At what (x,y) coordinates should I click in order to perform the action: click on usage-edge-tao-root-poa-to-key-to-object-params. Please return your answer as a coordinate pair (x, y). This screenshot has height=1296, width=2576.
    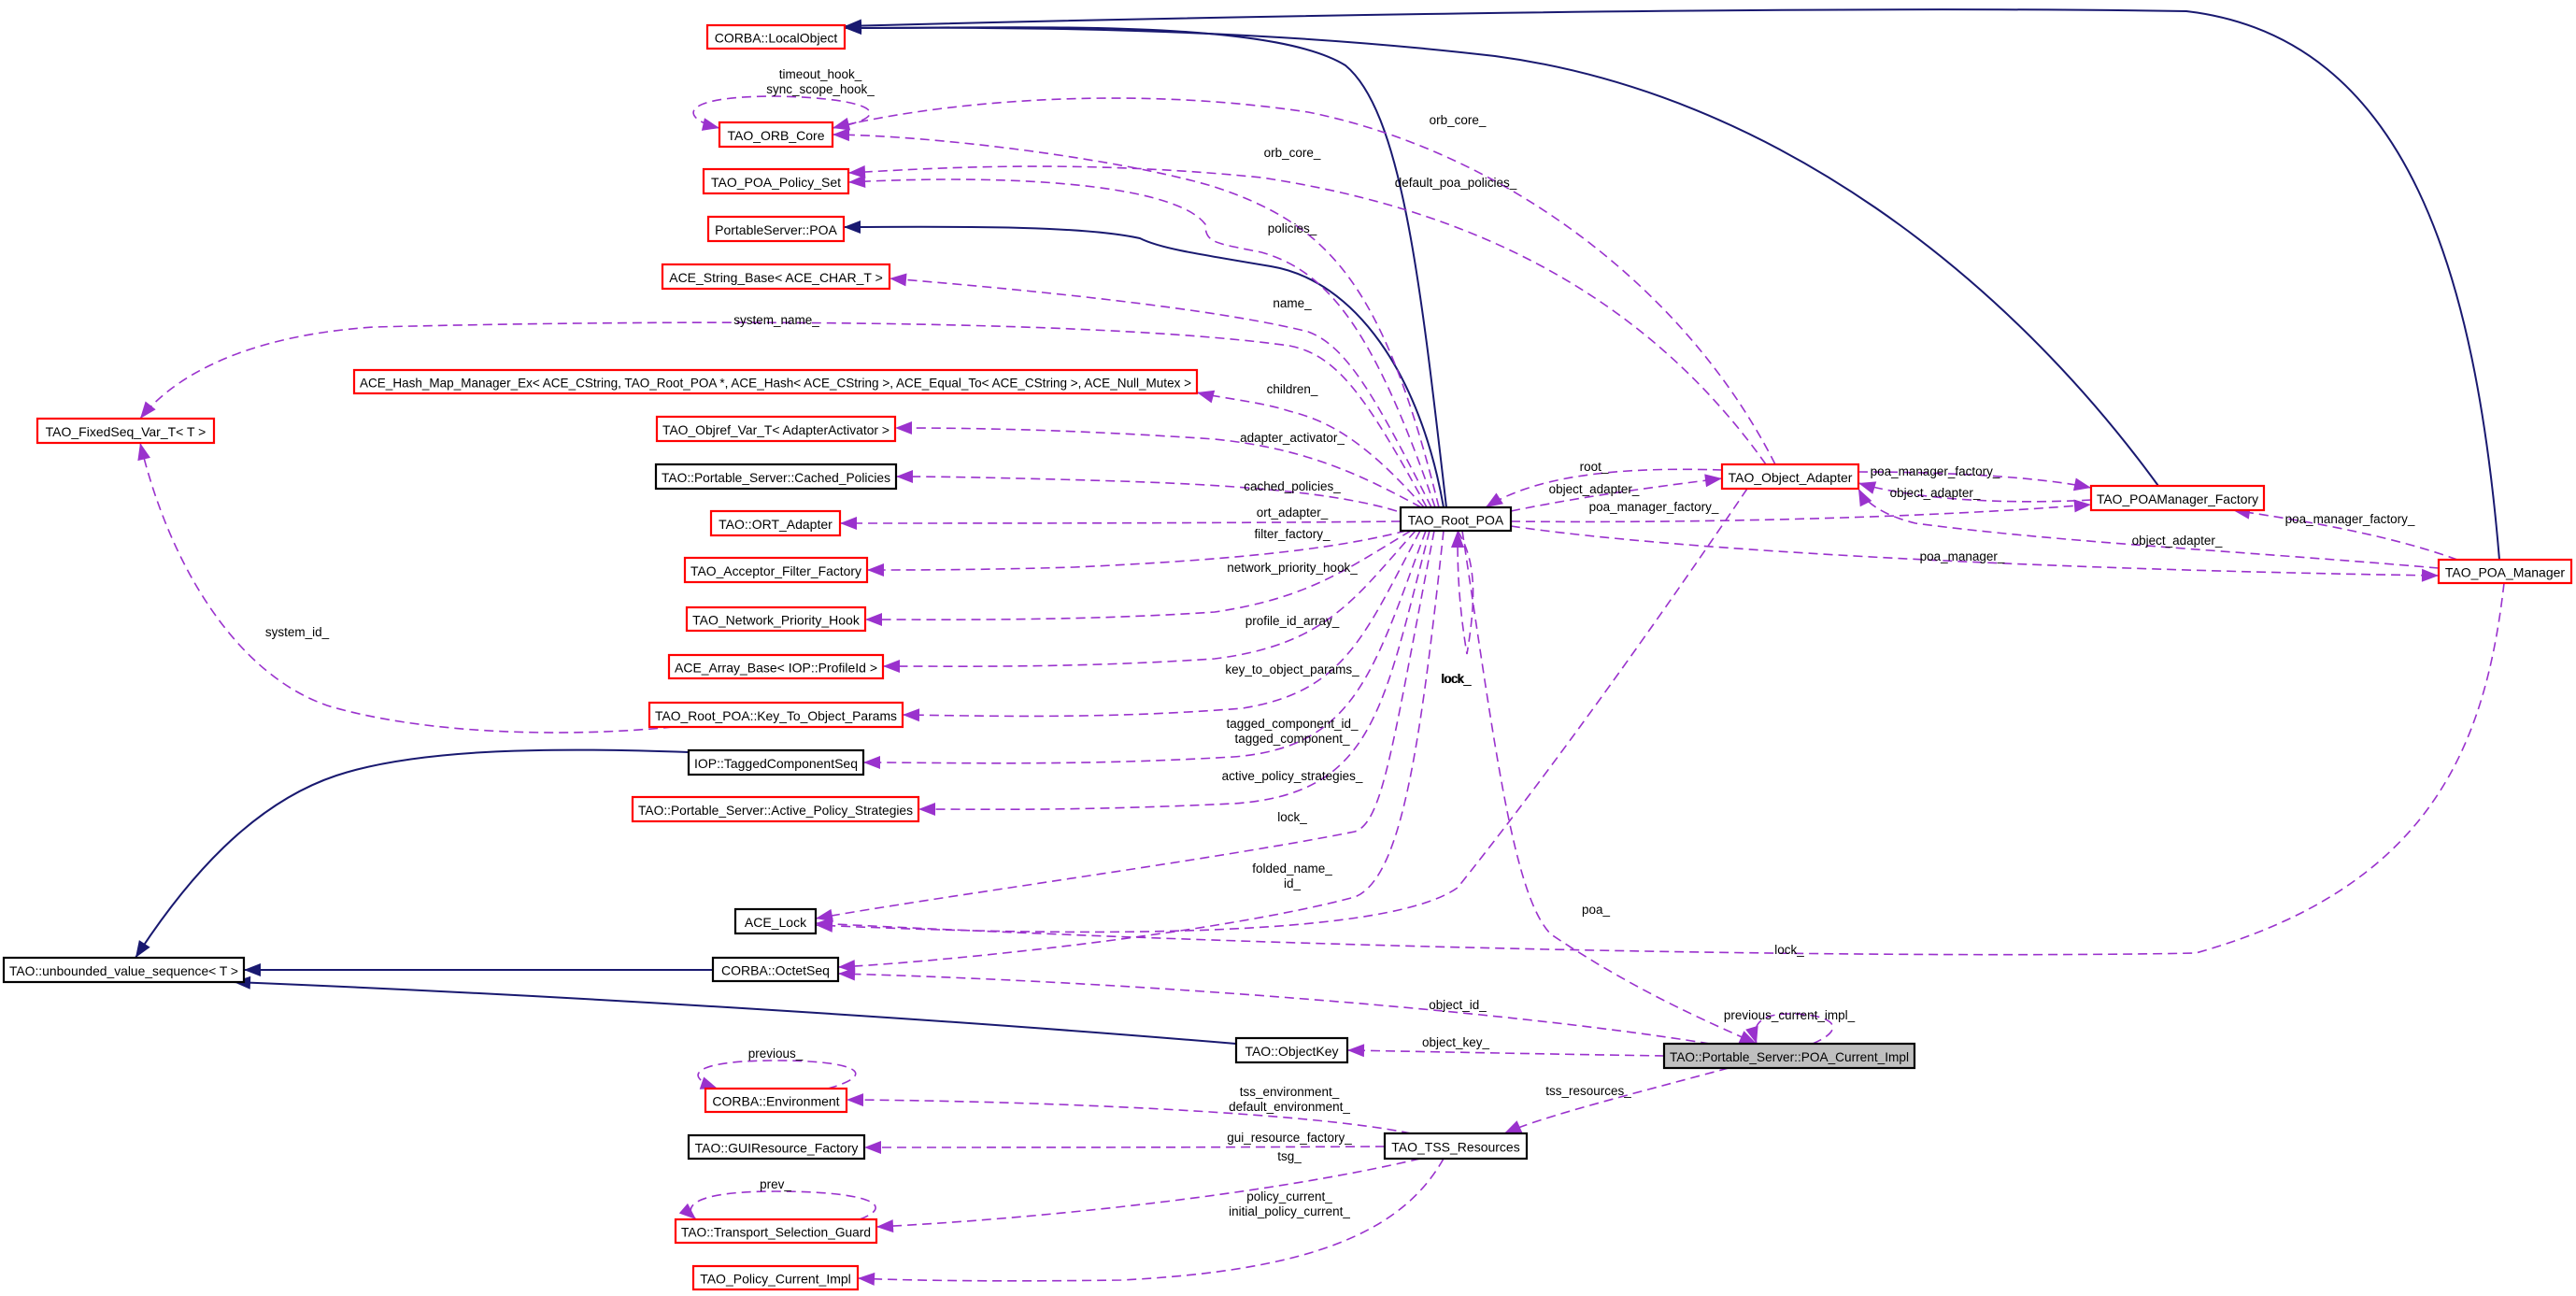
    Looking at the image, I should click on (1162, 626).